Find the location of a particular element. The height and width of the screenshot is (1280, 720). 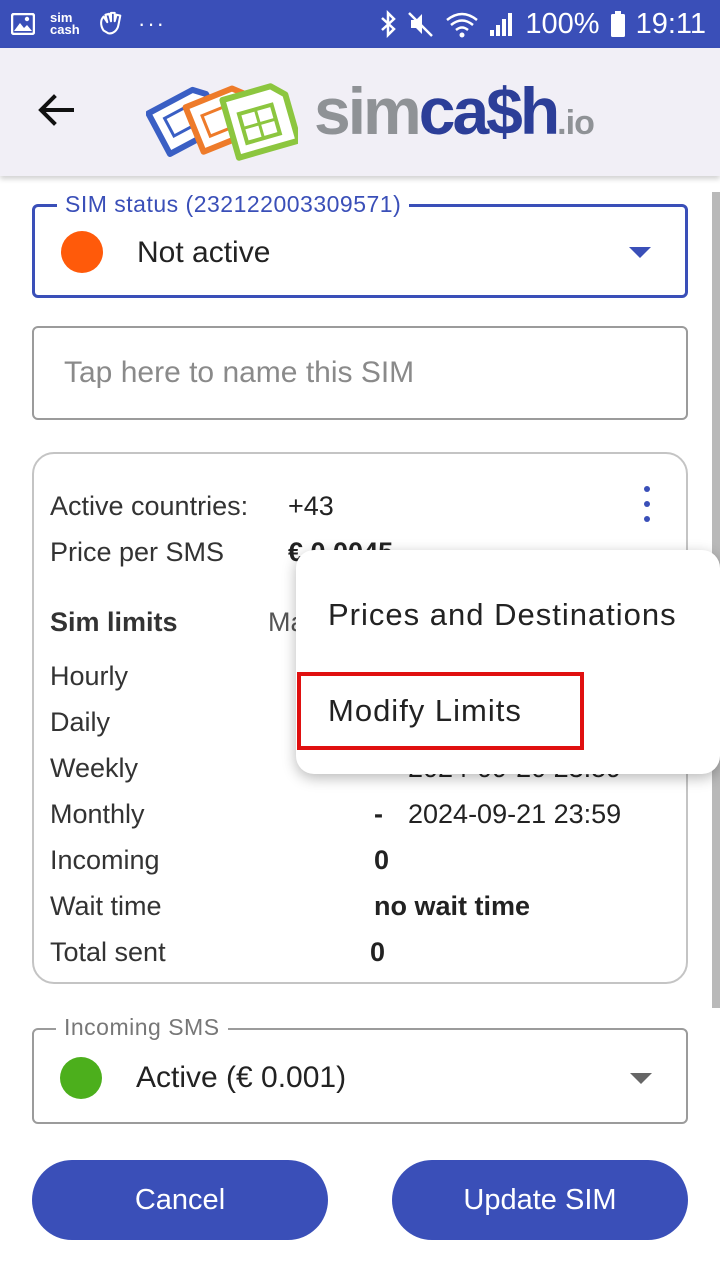

menu-item-prices-destinations: Prices and Destinations is located at coordinates (502, 615).